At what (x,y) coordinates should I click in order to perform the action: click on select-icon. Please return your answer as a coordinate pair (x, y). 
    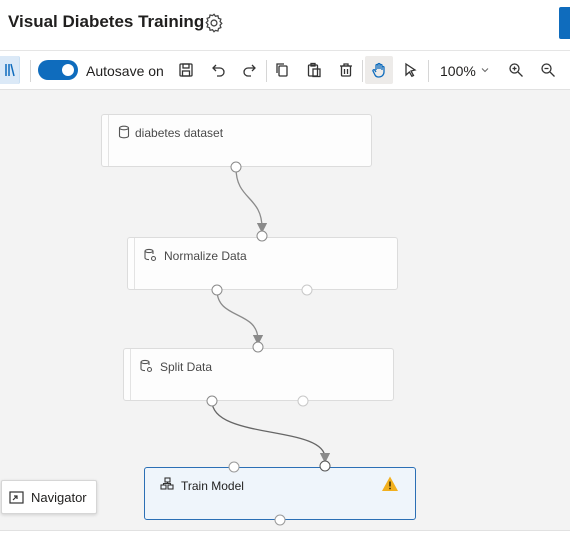
    Looking at the image, I should click on (411, 70).